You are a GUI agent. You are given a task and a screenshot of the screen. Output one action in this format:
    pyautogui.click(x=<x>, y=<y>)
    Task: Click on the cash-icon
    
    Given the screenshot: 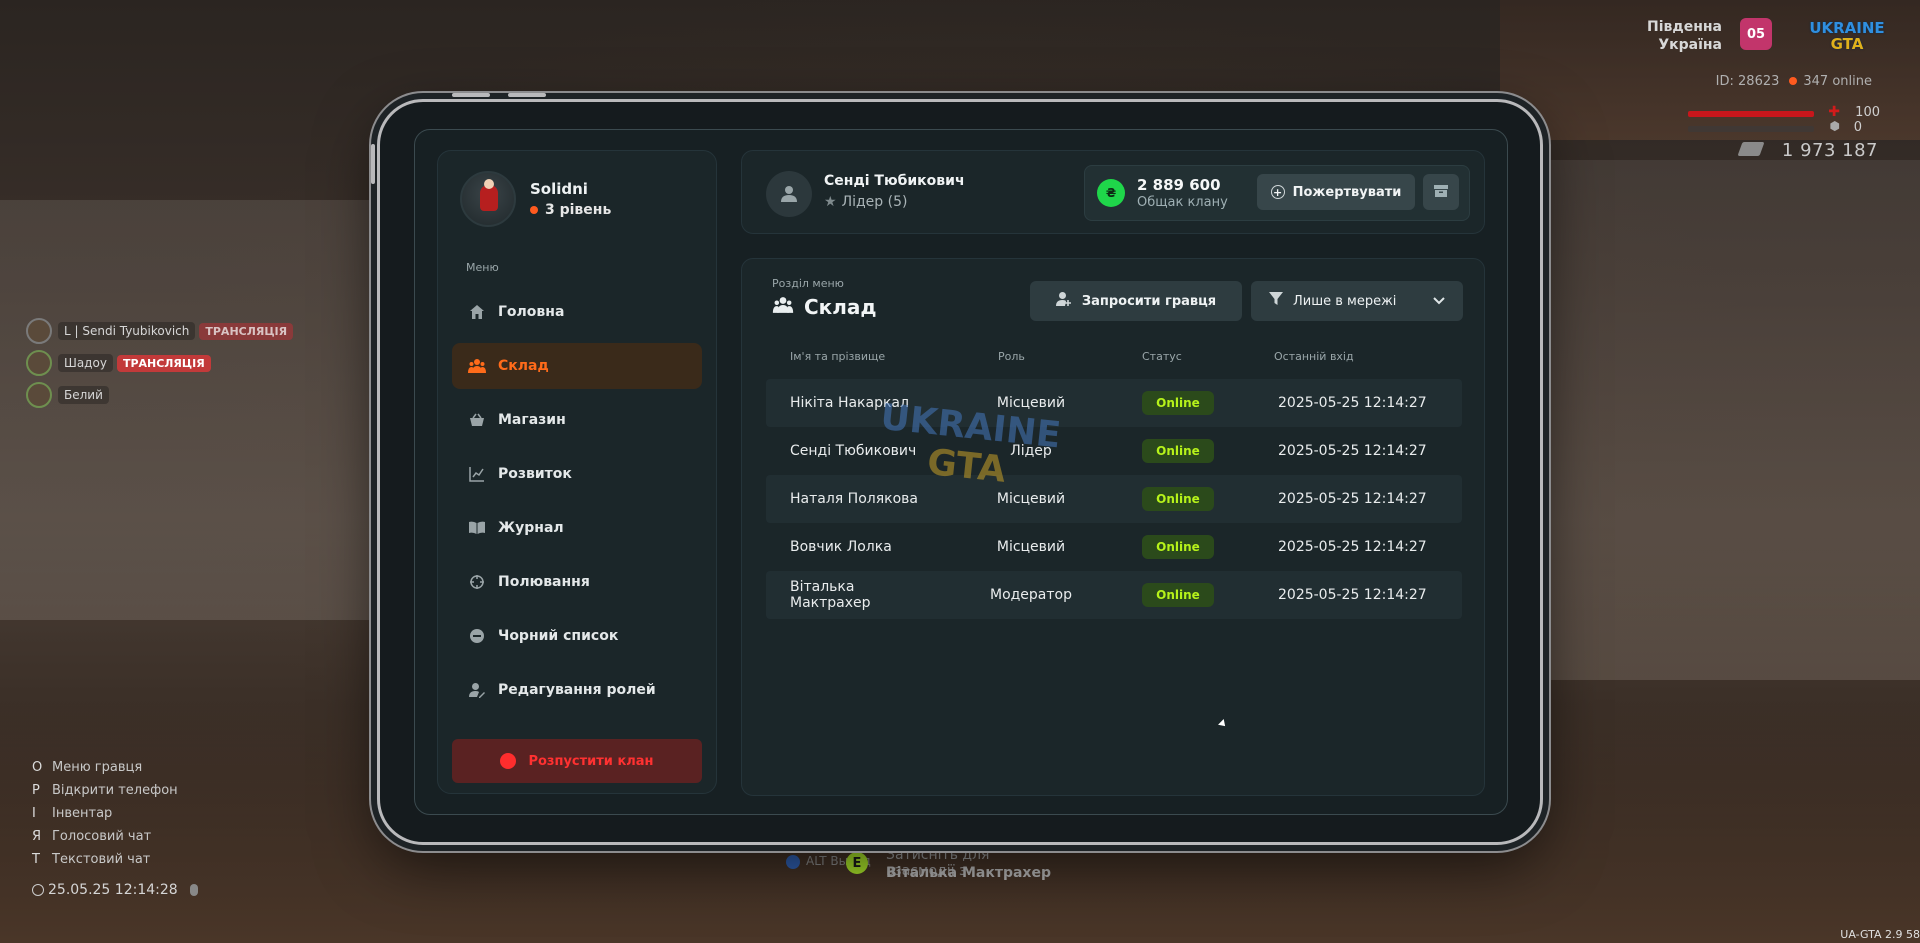 What is the action you would take?
    pyautogui.click(x=1751, y=149)
    